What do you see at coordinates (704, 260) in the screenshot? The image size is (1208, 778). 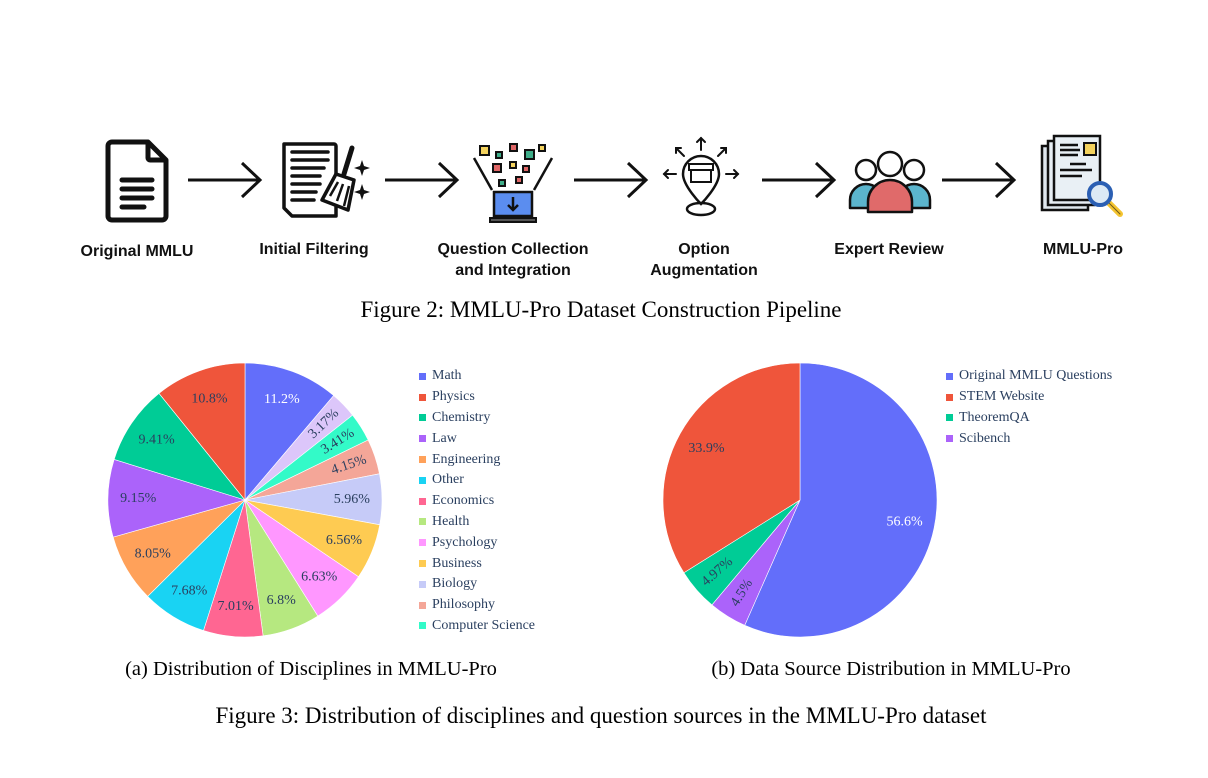 I see `step-label-option-augmentation: Option Augmentation` at bounding box center [704, 260].